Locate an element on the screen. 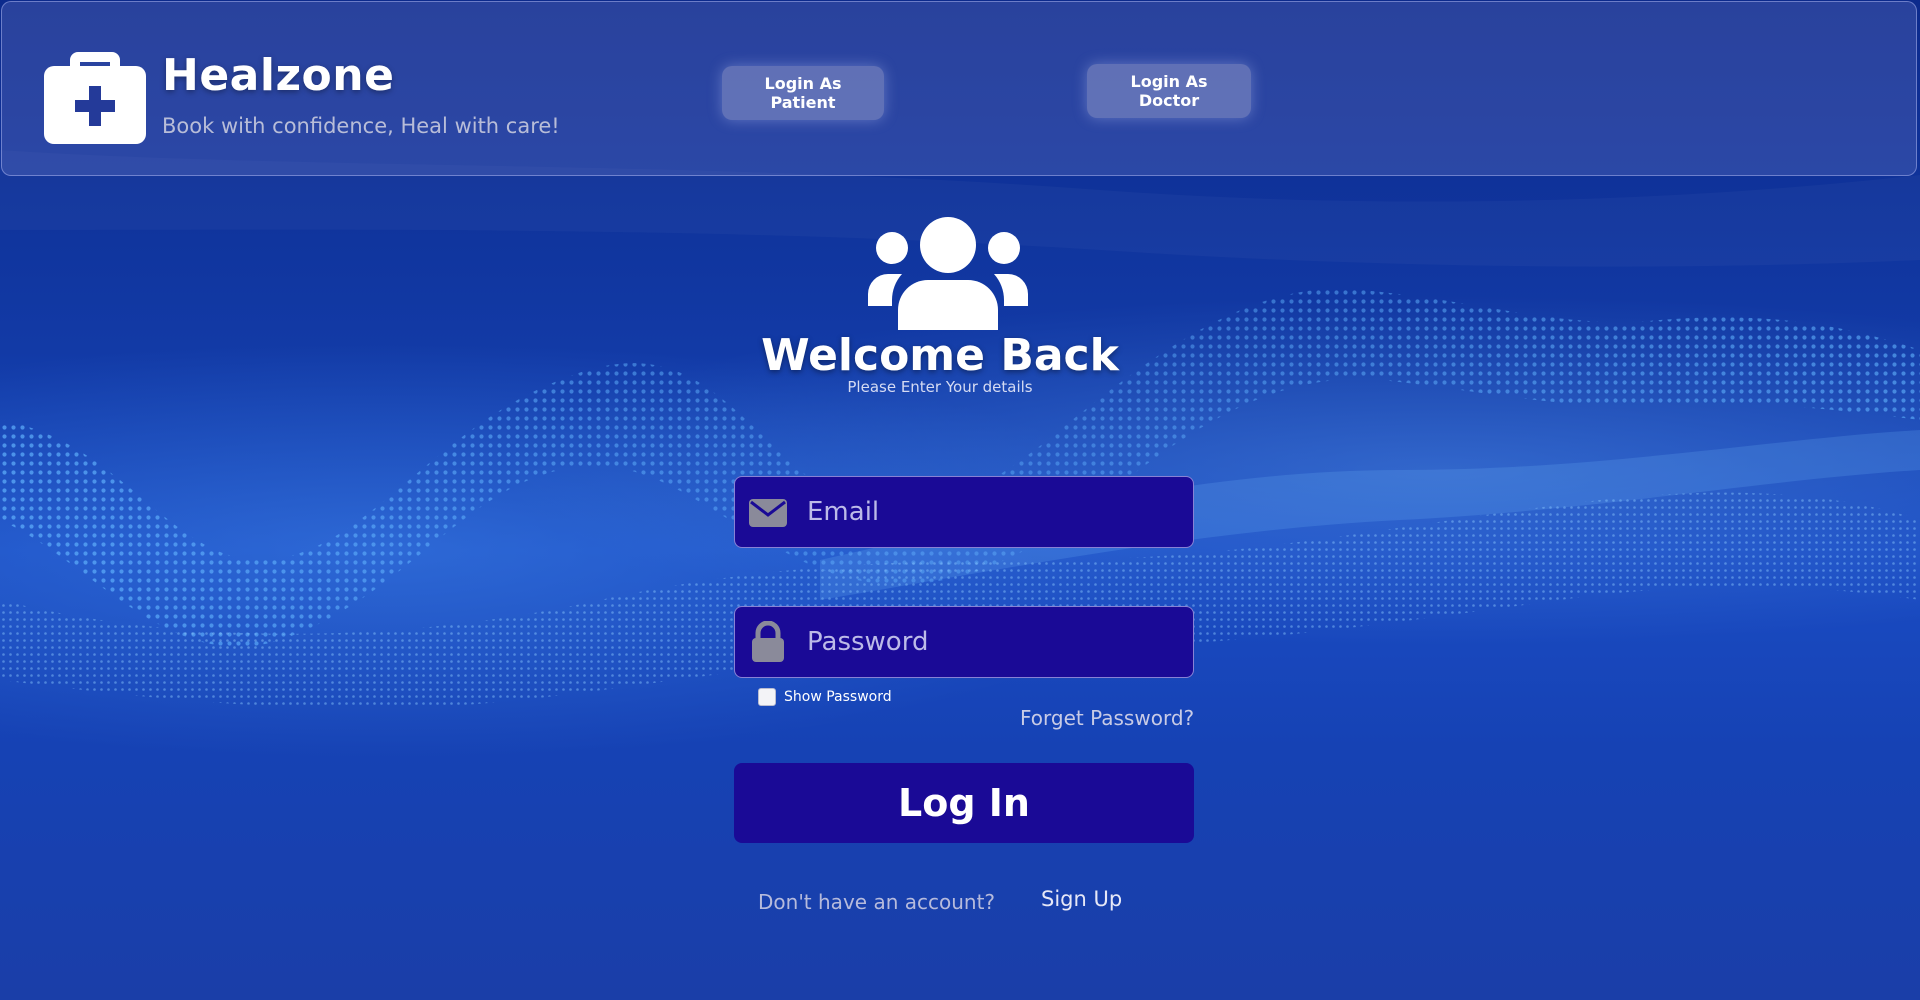 The height and width of the screenshot is (1000, 1920). no-account-text: Don't have an account? is located at coordinates (877, 902).